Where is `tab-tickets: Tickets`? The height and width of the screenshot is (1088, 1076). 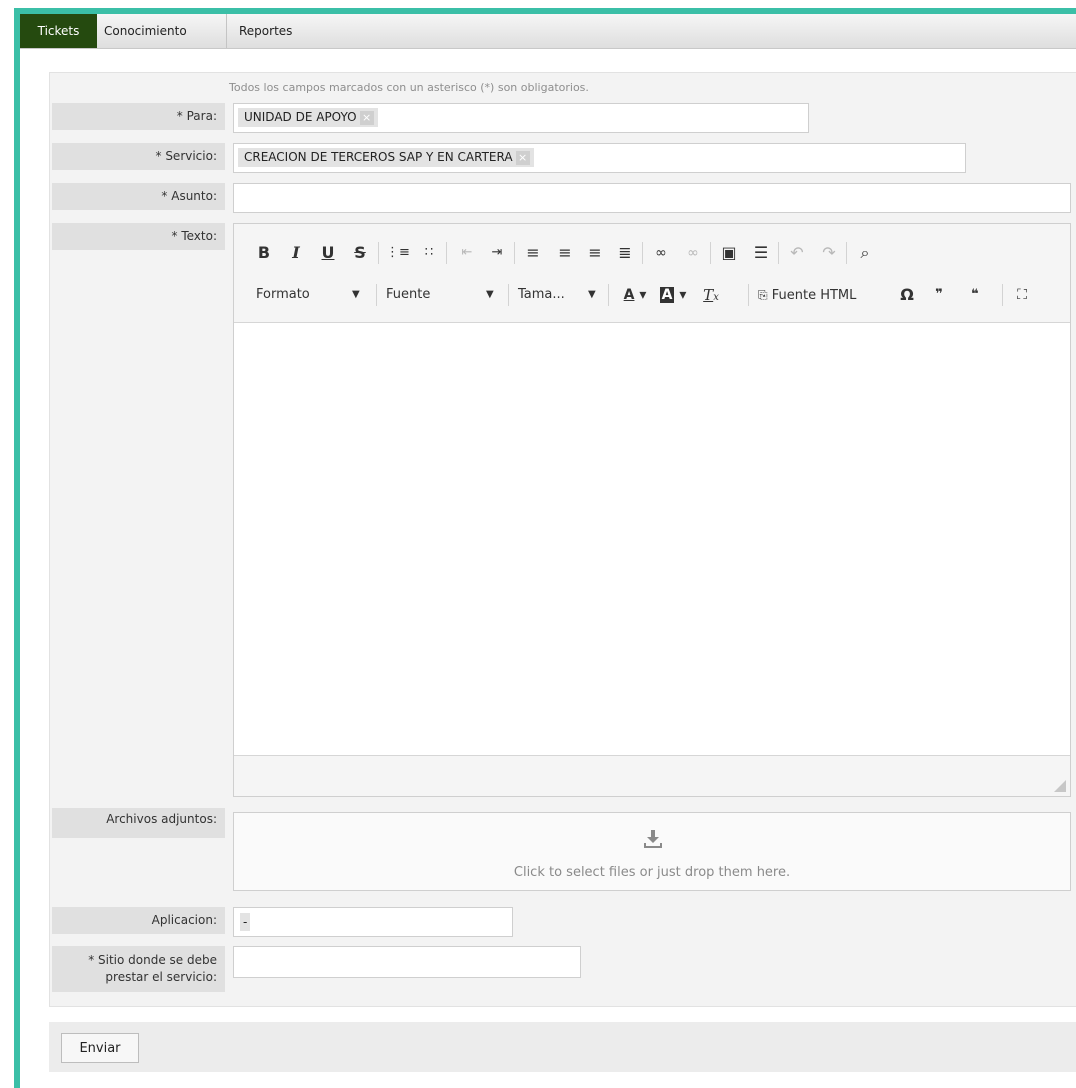 tab-tickets: Tickets is located at coordinates (58, 31).